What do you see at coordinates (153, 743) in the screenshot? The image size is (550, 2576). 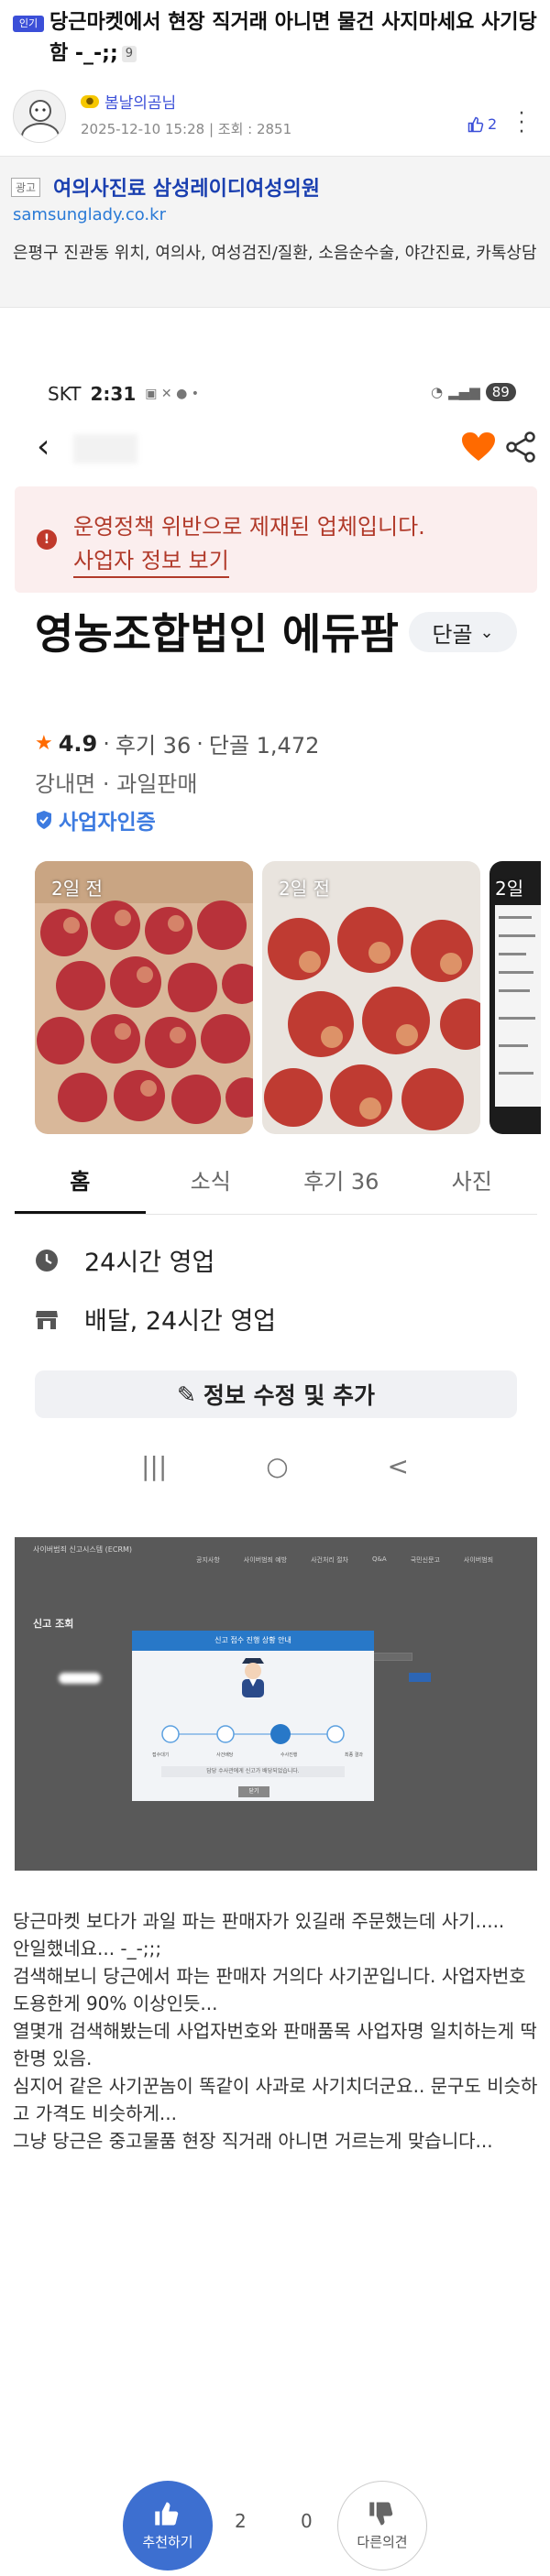 I see `review-count: 후기 36` at bounding box center [153, 743].